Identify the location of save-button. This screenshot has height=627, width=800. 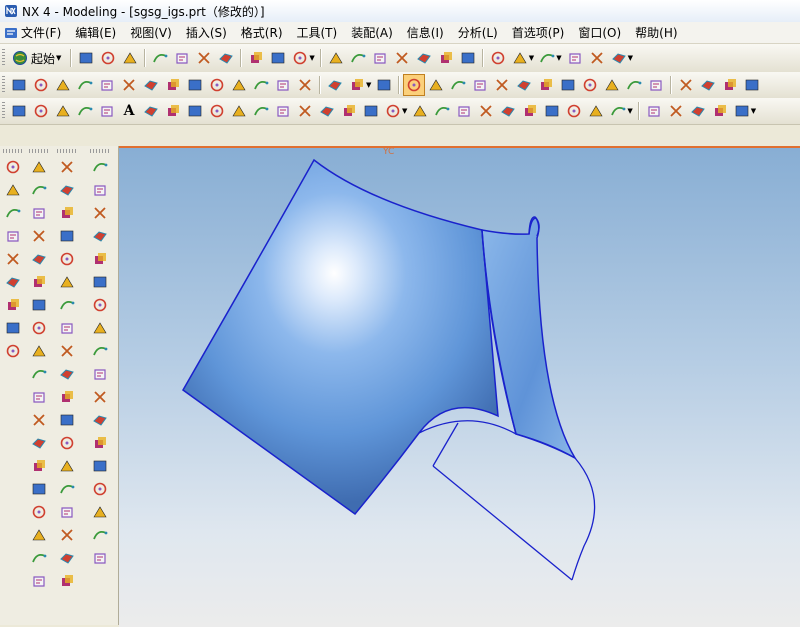
(130, 58).